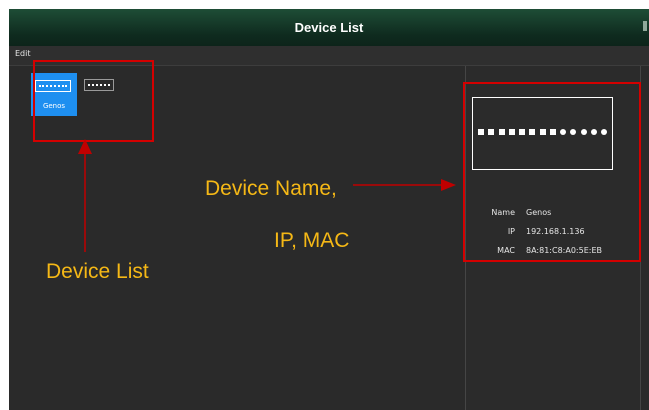 The height and width of the screenshot is (410, 649). I want to click on annotation-device-list: Device List, so click(97, 271).